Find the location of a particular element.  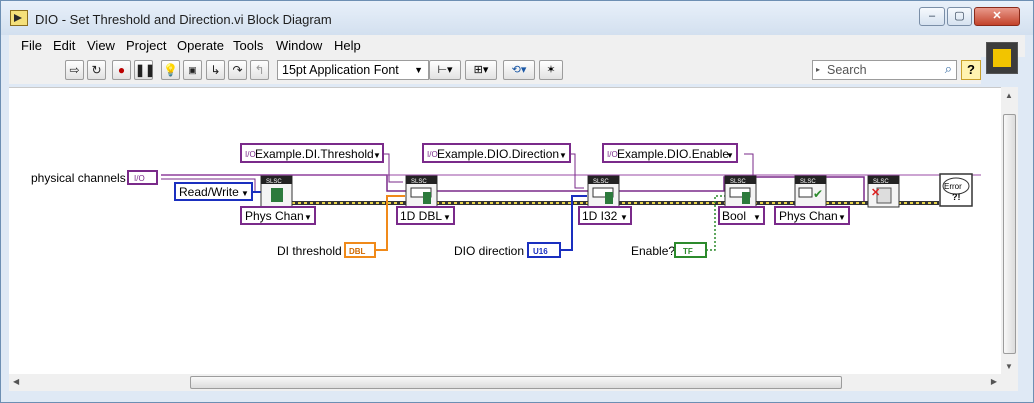

type-ring-bool-label: Bool is located at coordinates (734, 216).